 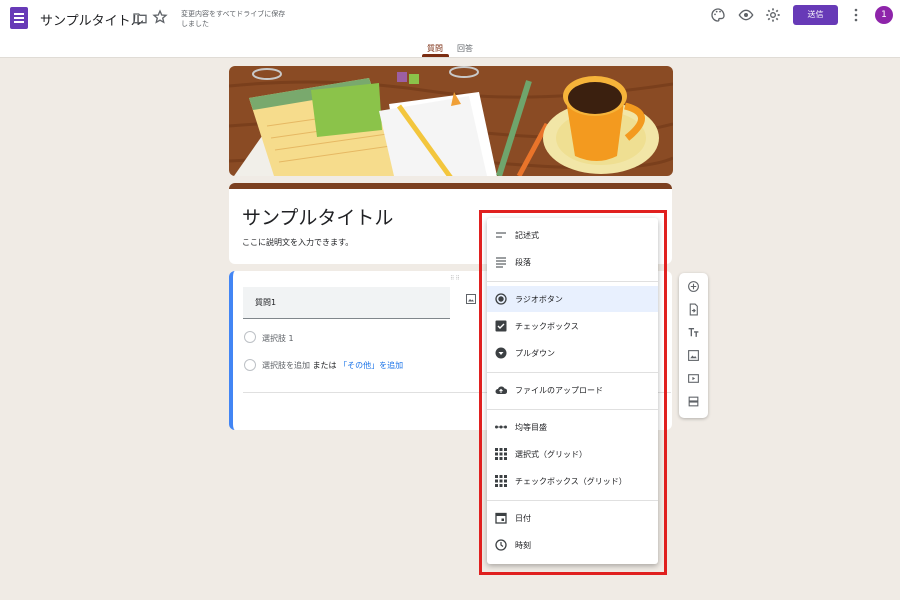 What do you see at coordinates (451, 121) in the screenshot?
I see `header-image` at bounding box center [451, 121].